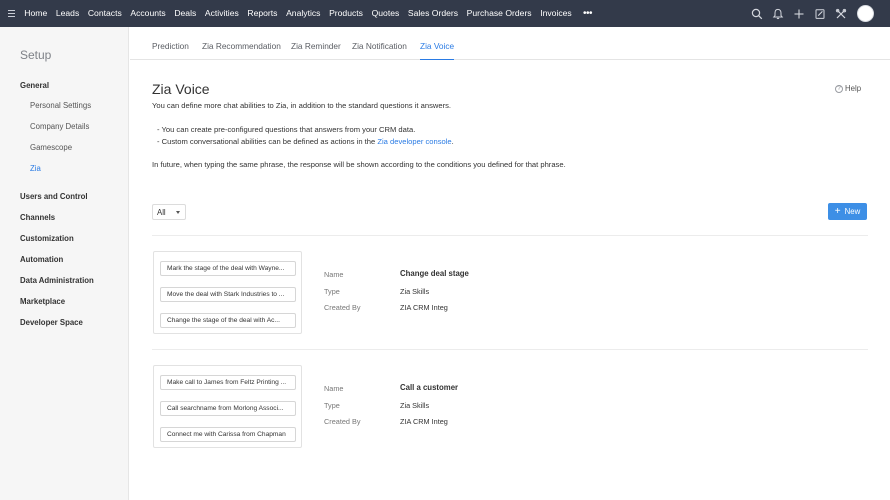 This screenshot has height=500, width=890. What do you see at coordinates (499, 13) in the screenshot?
I see `nav-purchase-orders: Purchase Orders` at bounding box center [499, 13].